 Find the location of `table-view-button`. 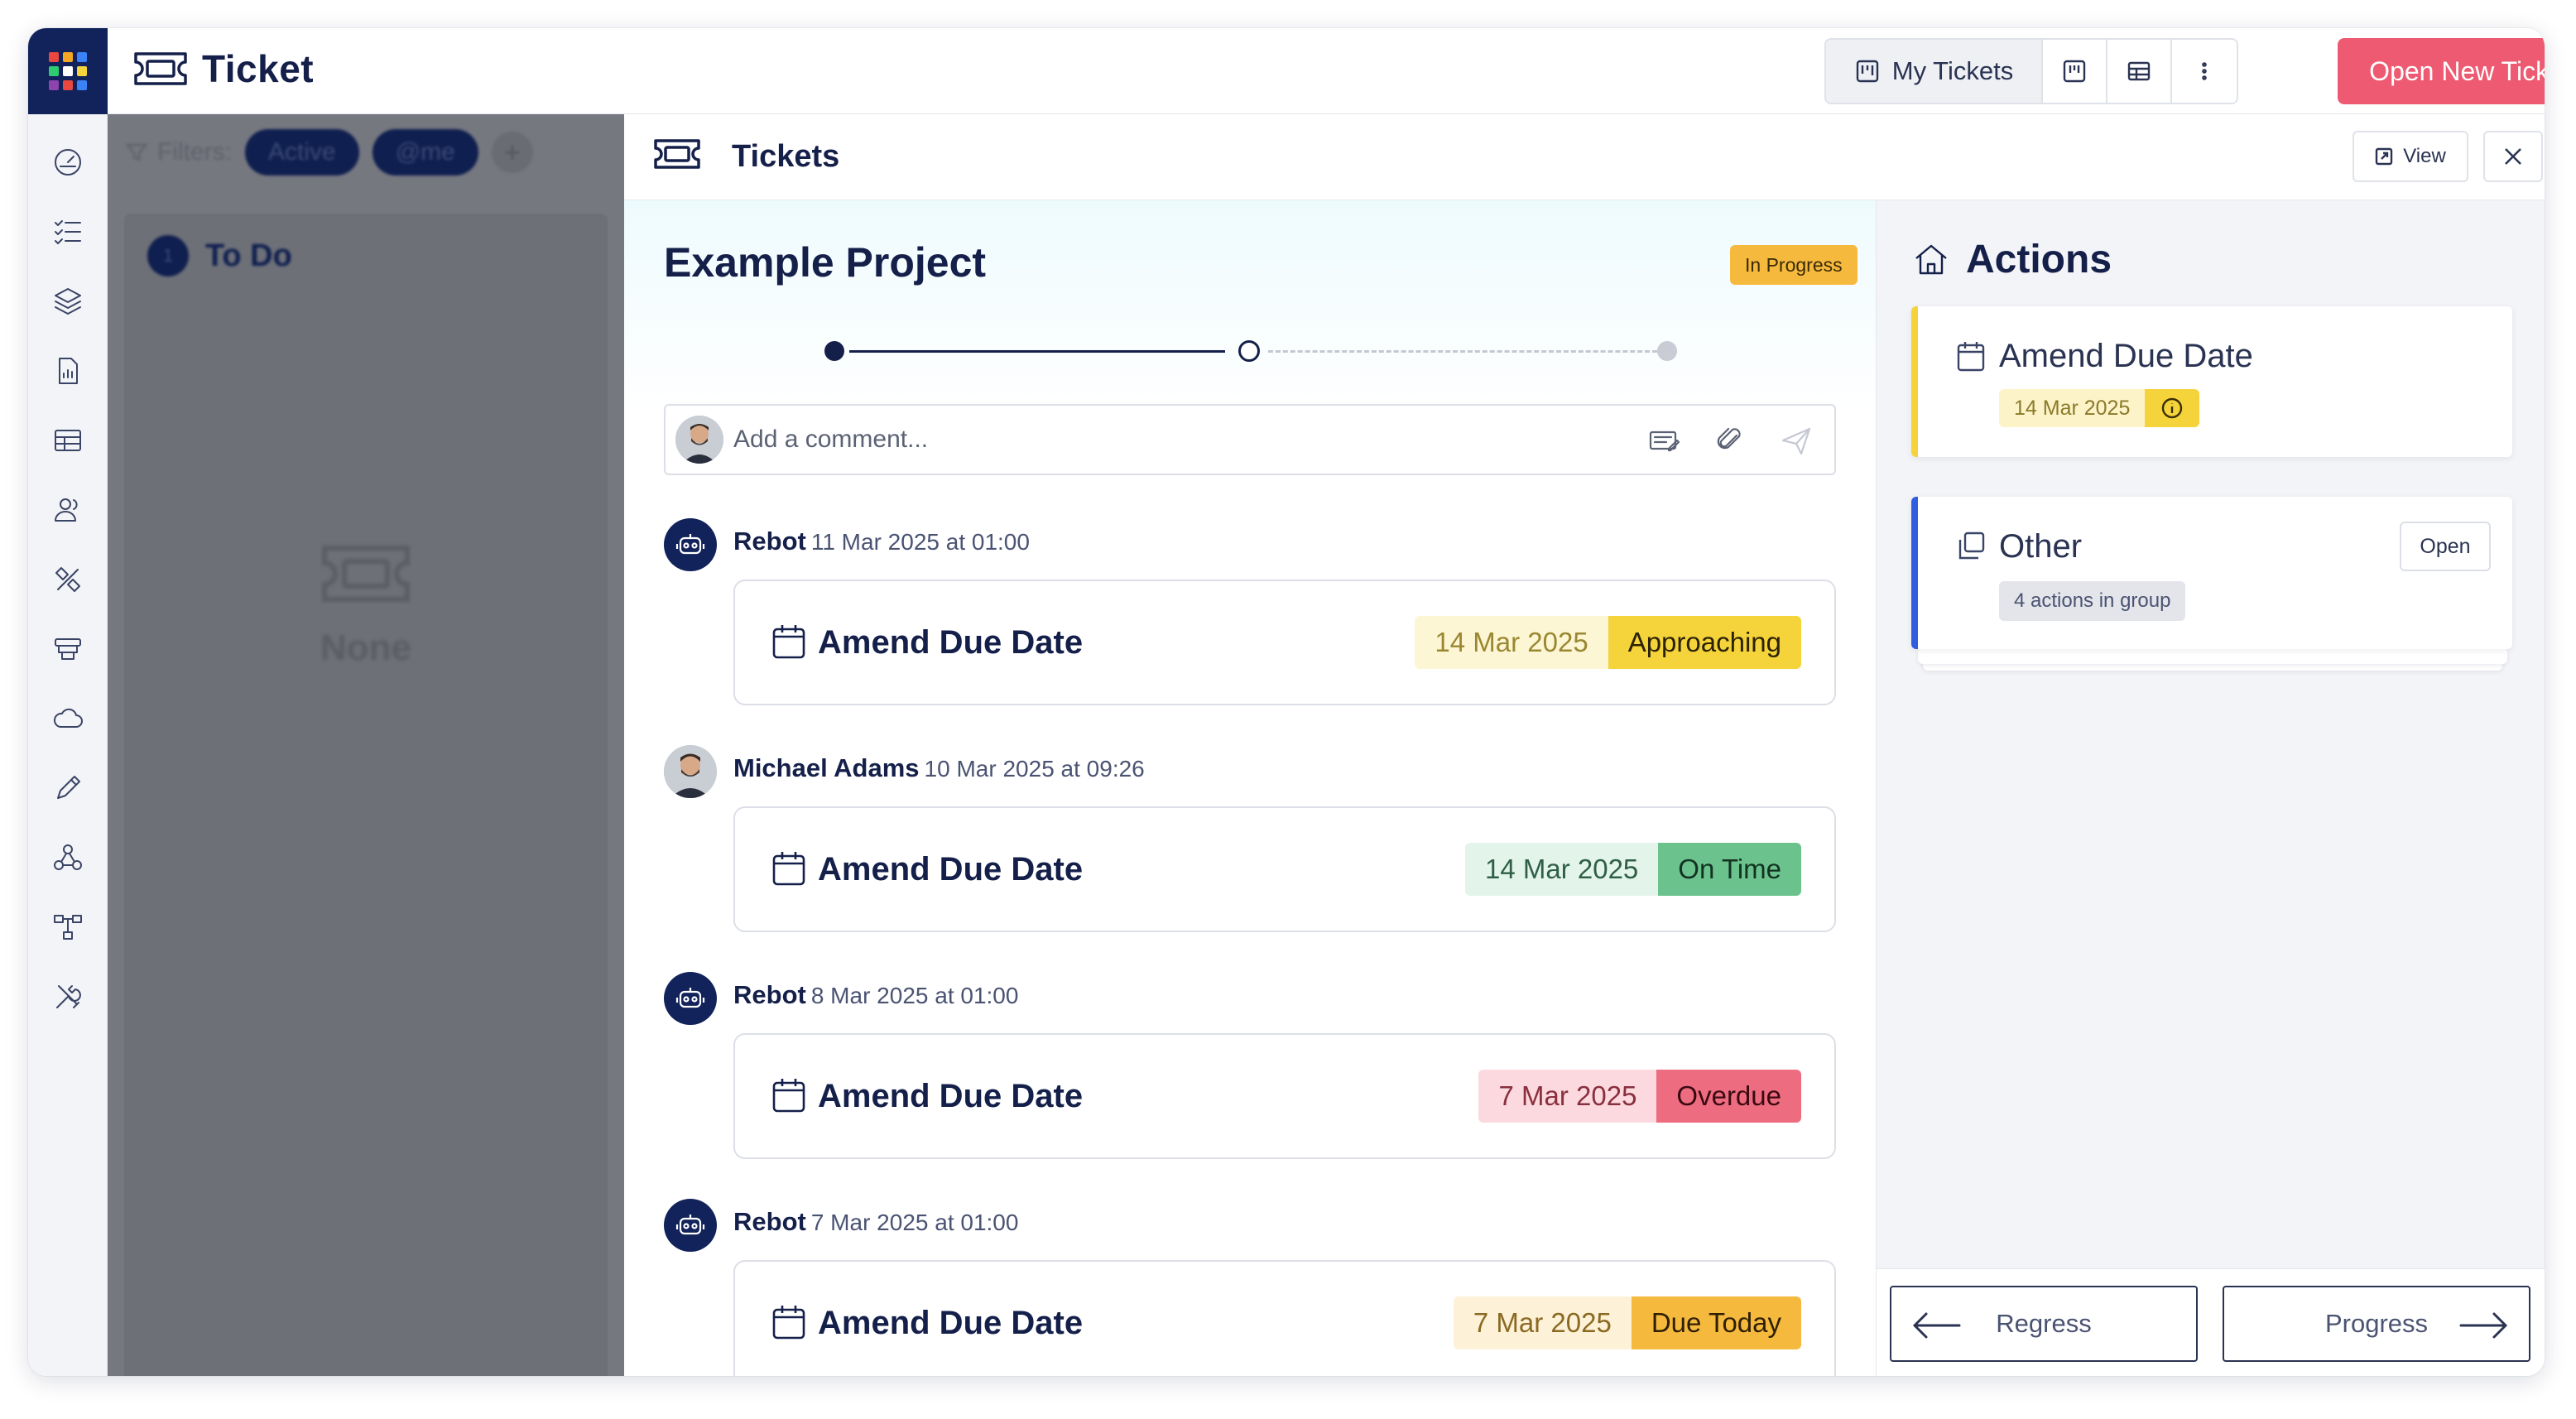

table-view-button is located at coordinates (2139, 71).